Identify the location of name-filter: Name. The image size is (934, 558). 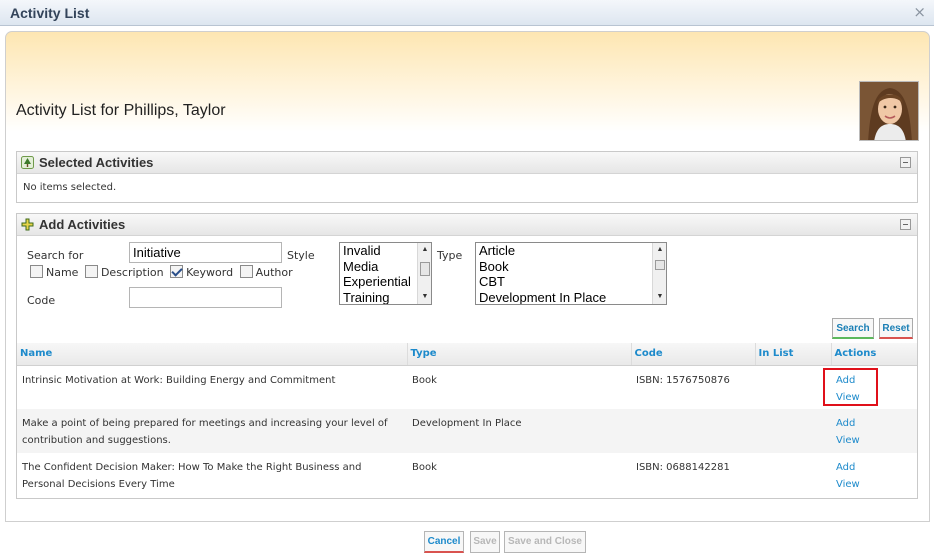
(54, 272).